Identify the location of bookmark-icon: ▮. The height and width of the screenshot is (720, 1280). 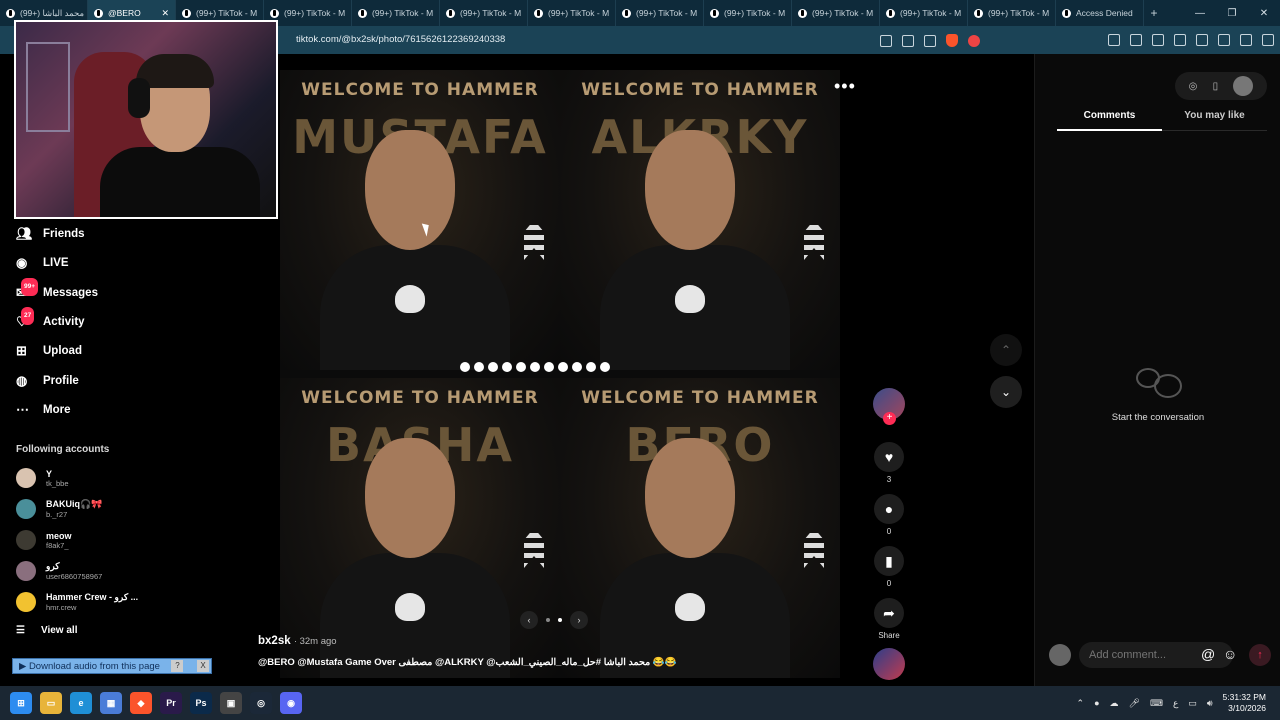
(889, 561).